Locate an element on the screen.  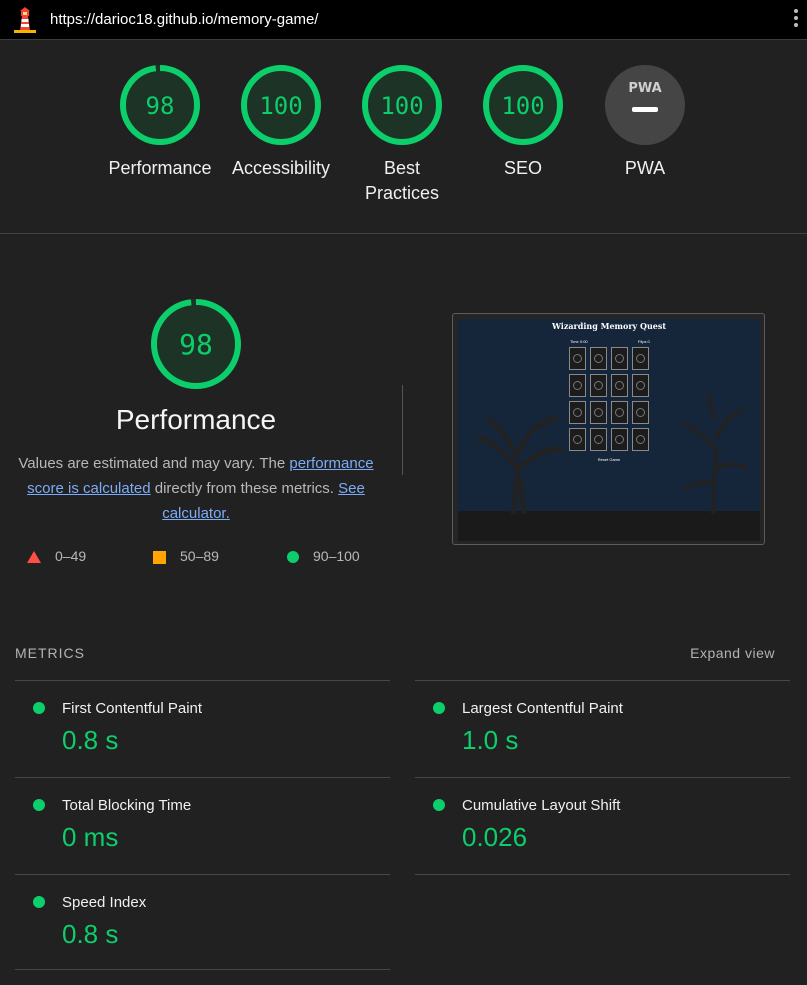
legend-average: 50–89 is located at coordinates (186, 556).